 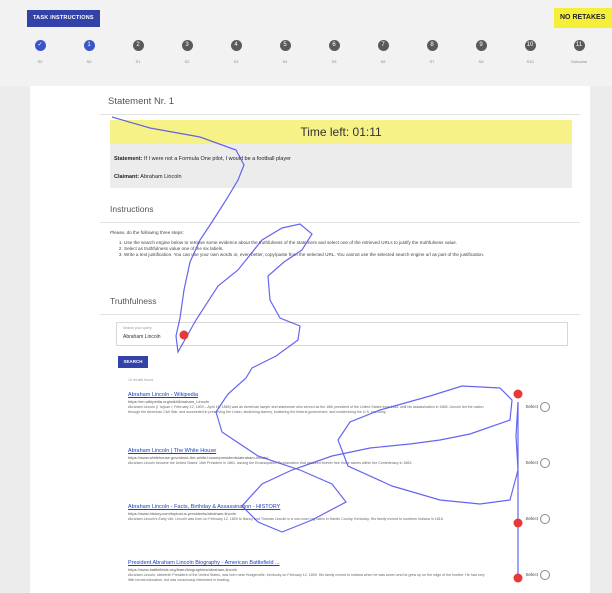 I want to click on search-input: Search your query Abraham Lincoln, so click(x=342, y=334).